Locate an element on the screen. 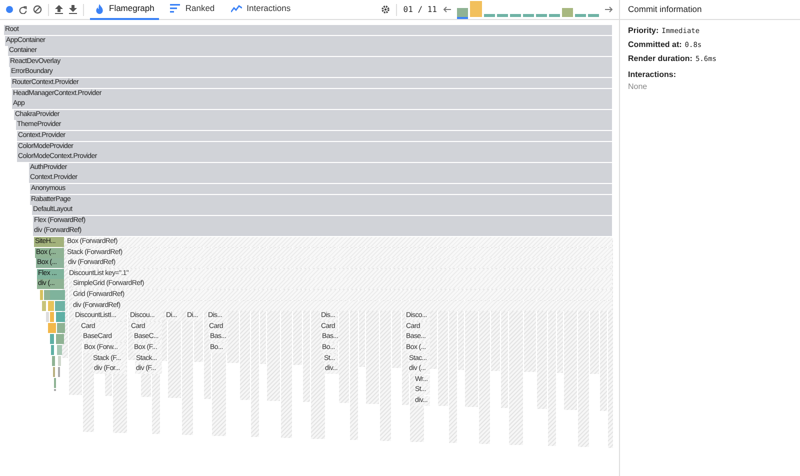  right-arrow-icon is located at coordinates (609, 9).